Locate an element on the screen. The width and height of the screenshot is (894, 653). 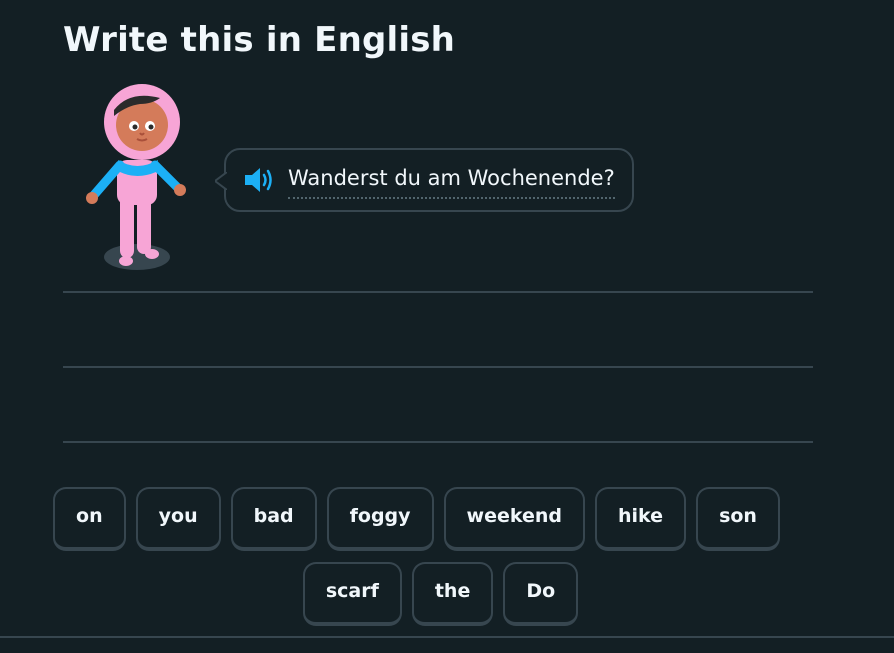
word-tile-you: you is located at coordinates (178, 519).